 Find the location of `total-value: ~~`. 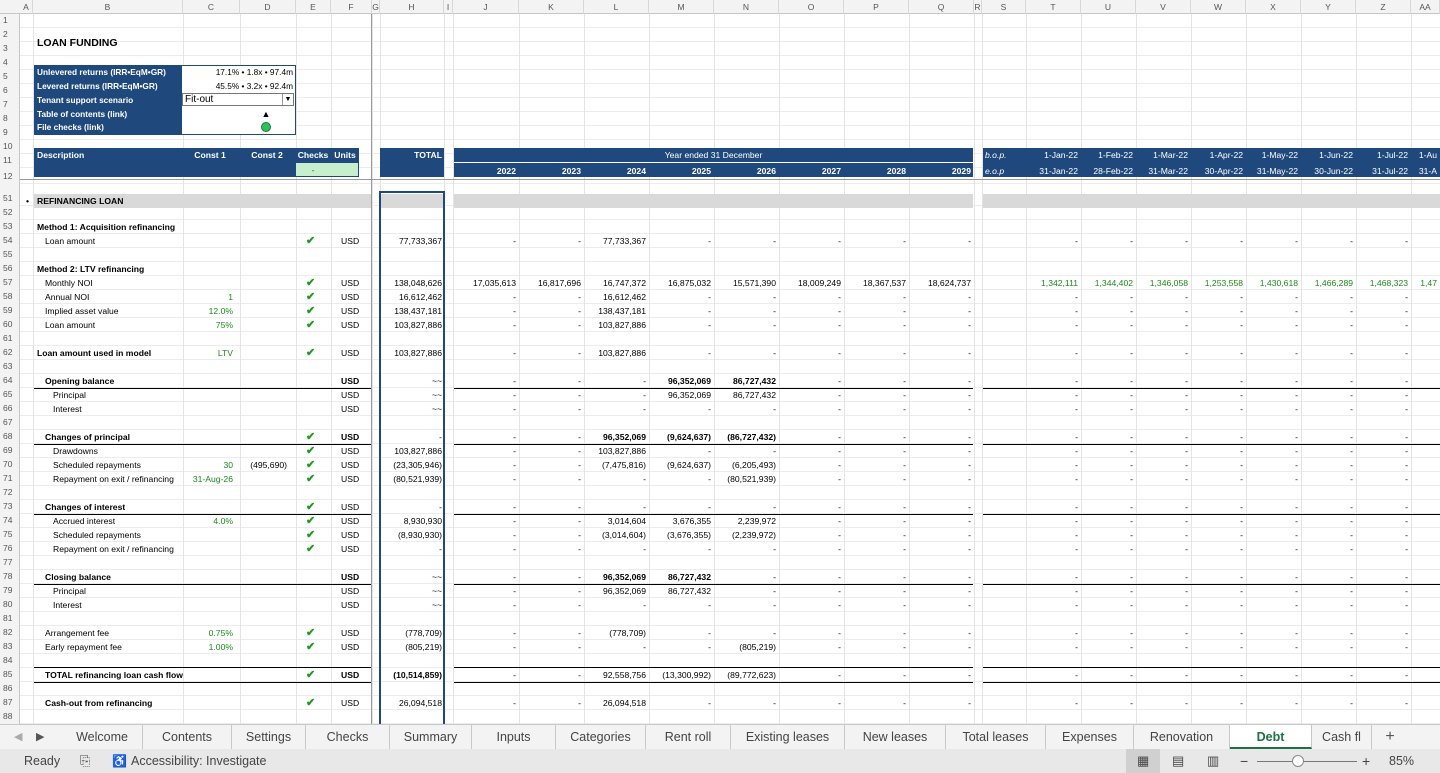

total-value: ~~ is located at coordinates (412, 381).